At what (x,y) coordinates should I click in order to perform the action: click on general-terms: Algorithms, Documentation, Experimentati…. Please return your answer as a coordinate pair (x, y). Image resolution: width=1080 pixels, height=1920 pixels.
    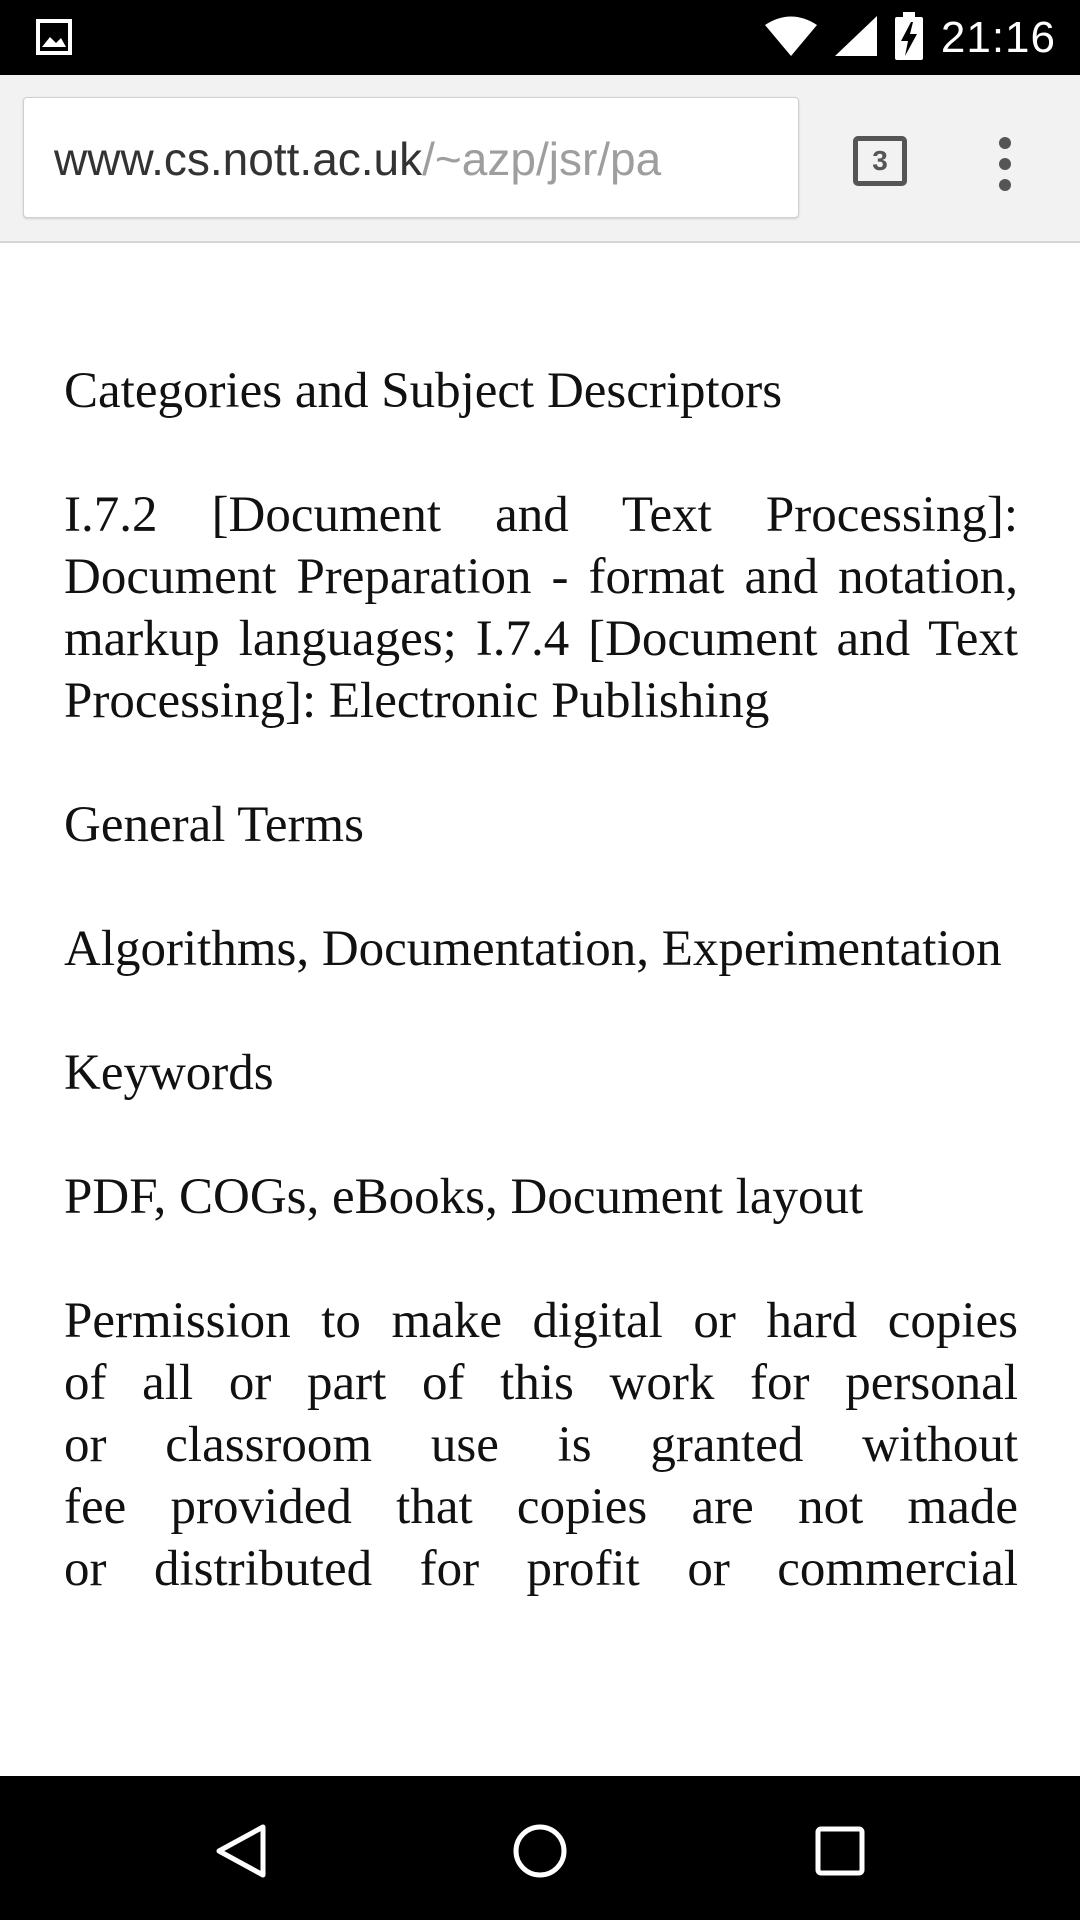
    Looking at the image, I should click on (533, 949).